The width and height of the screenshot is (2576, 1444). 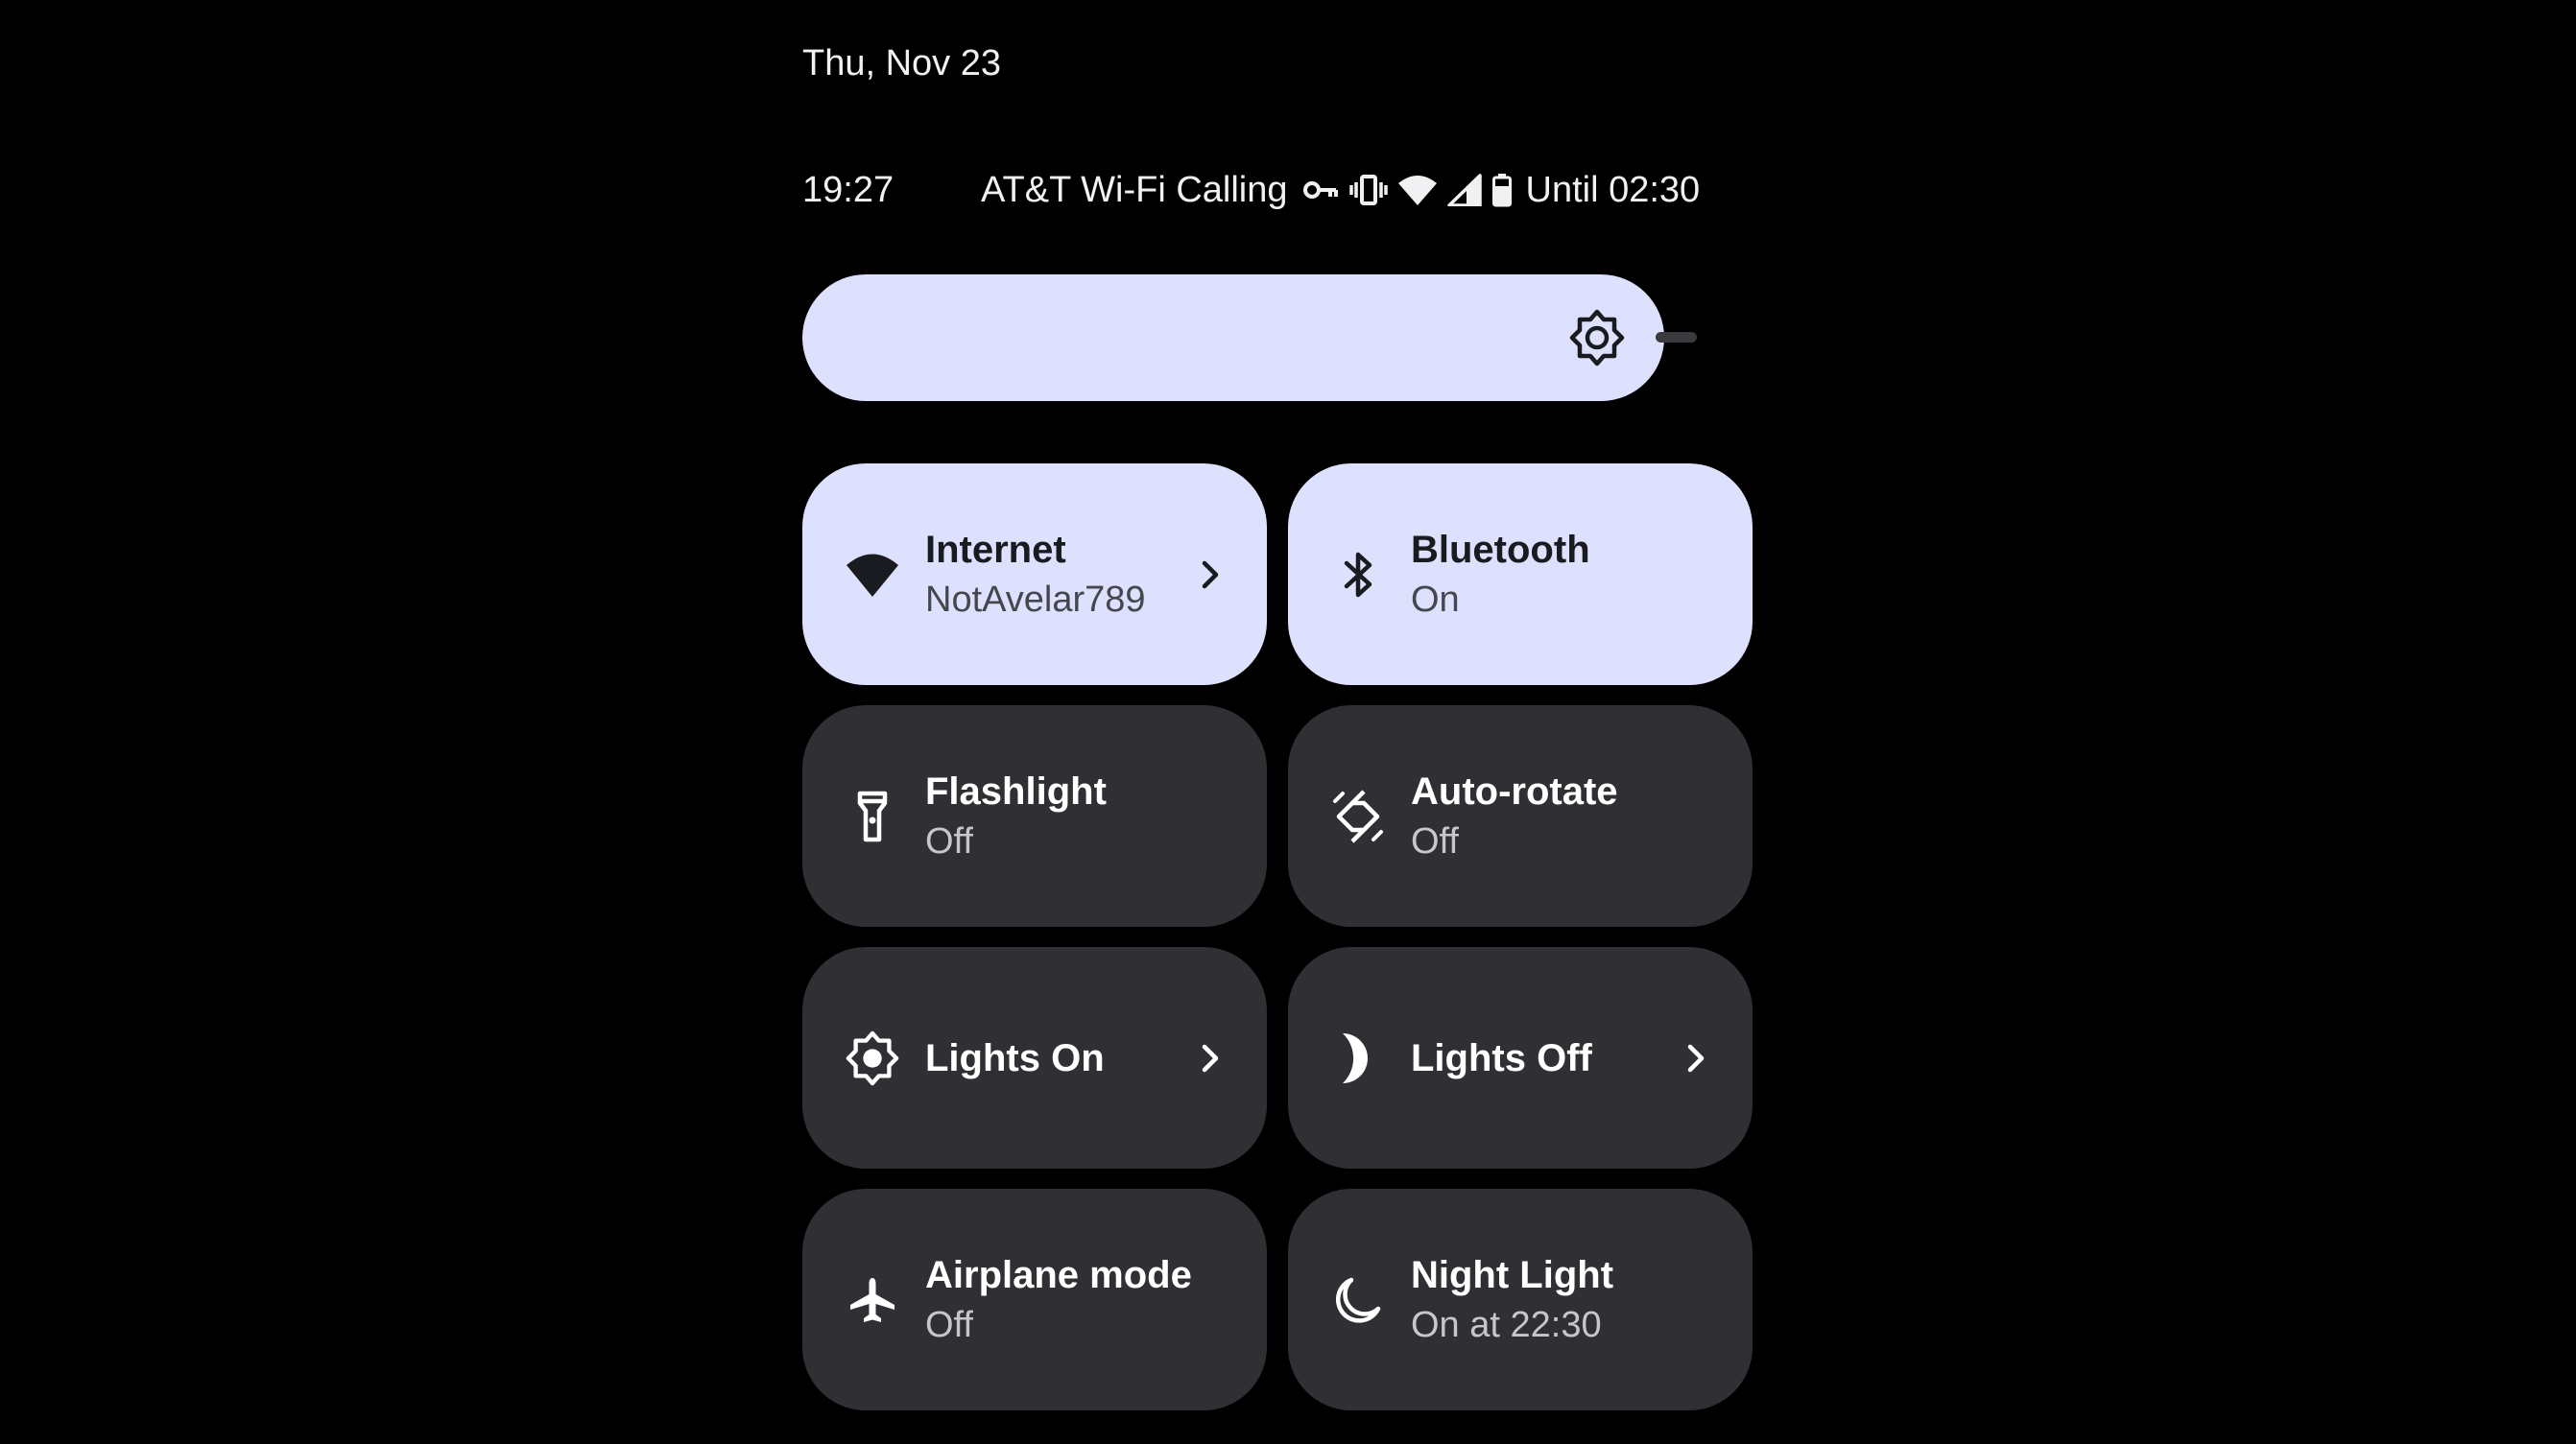 I want to click on battery-icon, so click(x=1502, y=190).